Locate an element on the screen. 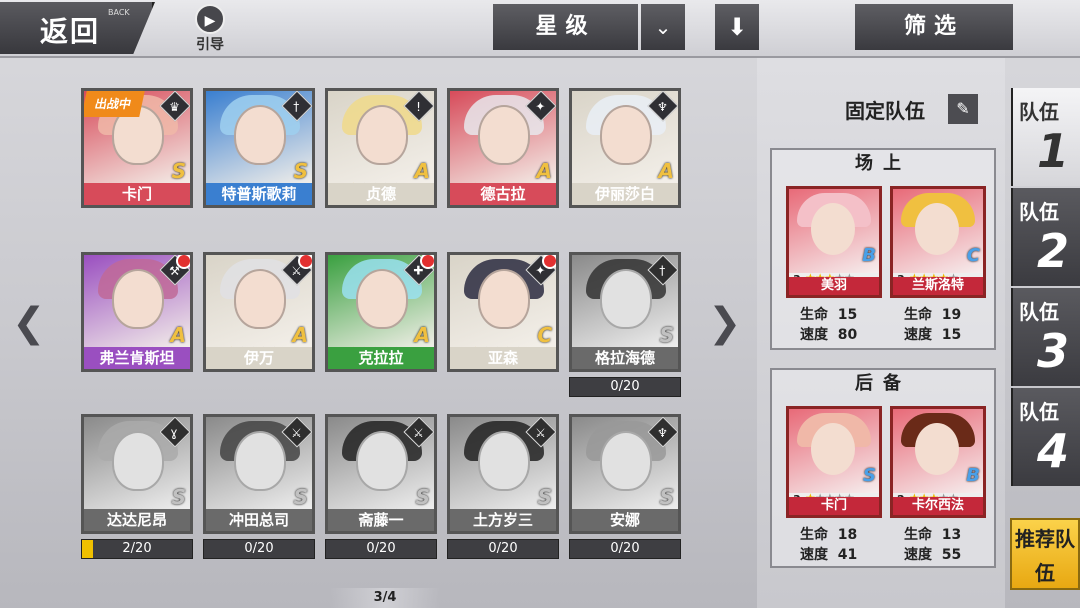 This screenshot has width=1080, height=608. team-hero-card: C 3 ★★★★★ 兰斯洛特 is located at coordinates (938, 242).